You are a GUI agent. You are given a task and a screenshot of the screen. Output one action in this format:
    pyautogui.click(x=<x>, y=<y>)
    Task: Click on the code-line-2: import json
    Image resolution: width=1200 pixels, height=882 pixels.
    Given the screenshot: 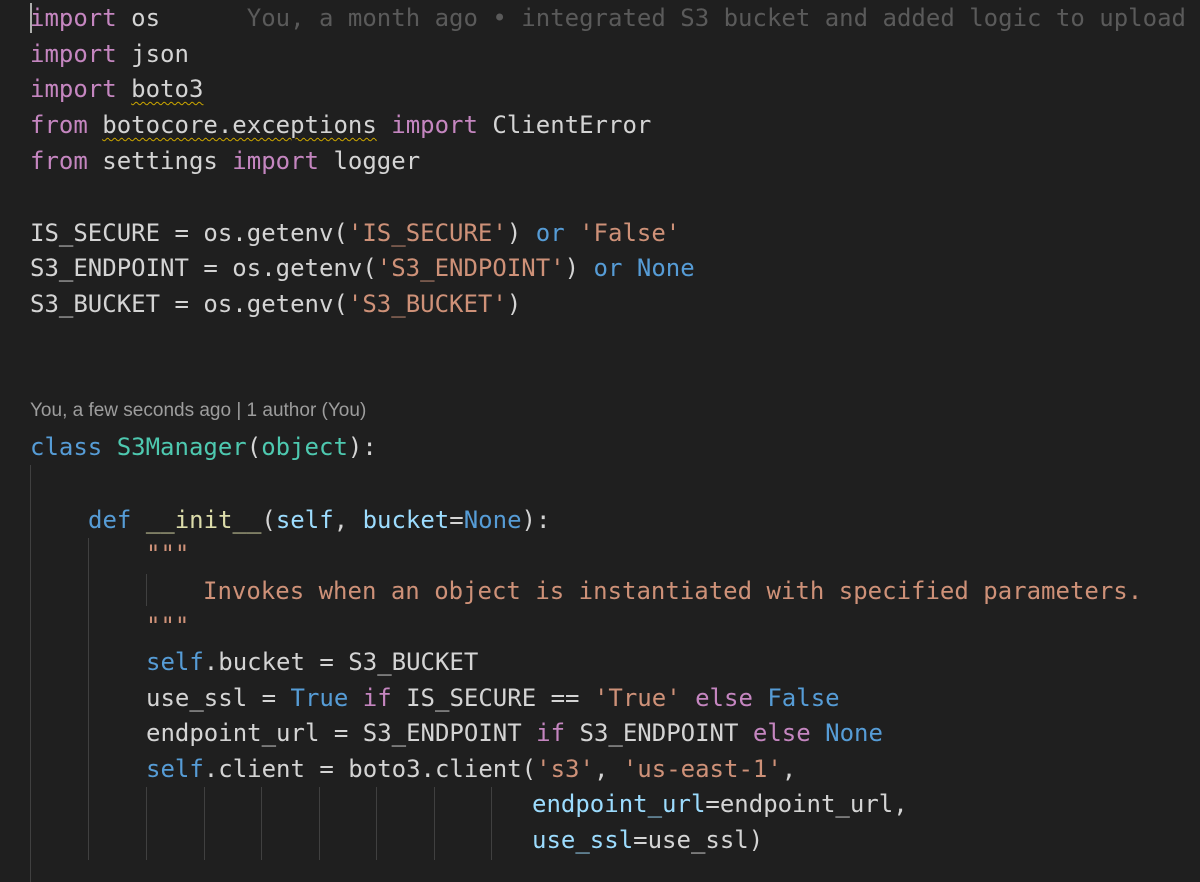 What is the action you would take?
    pyautogui.click(x=109, y=54)
    